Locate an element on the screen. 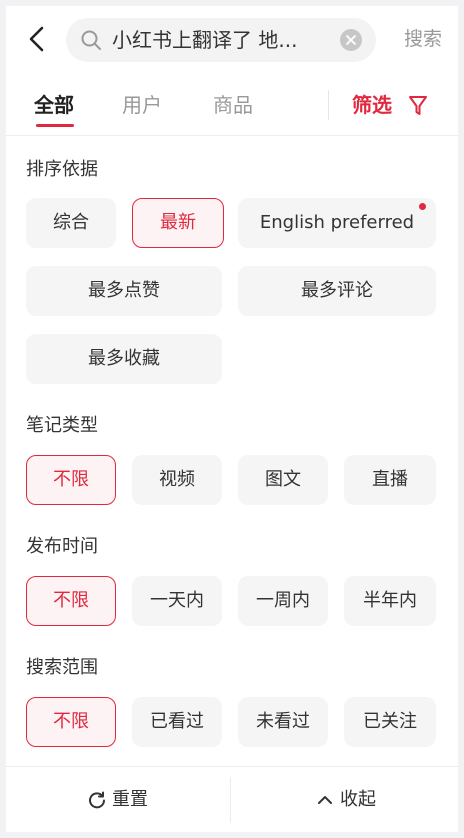 This screenshot has height=838, width=464. filter-action-bar: 重置 收起 is located at coordinates (232, 799).